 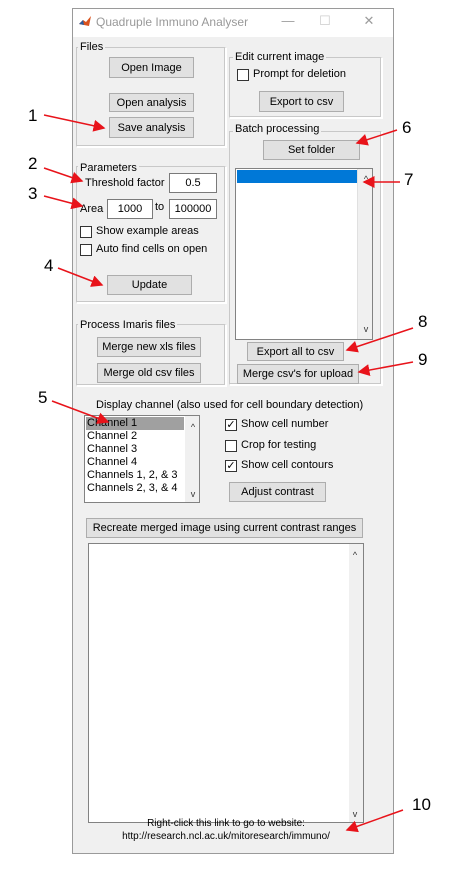 What do you see at coordinates (33, 115) in the screenshot?
I see `annotation-number-1: 1` at bounding box center [33, 115].